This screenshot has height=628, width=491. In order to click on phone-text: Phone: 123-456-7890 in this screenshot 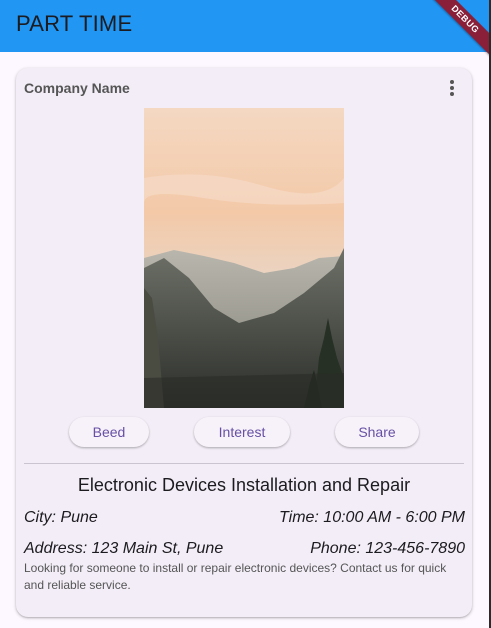, I will do `click(387, 548)`.